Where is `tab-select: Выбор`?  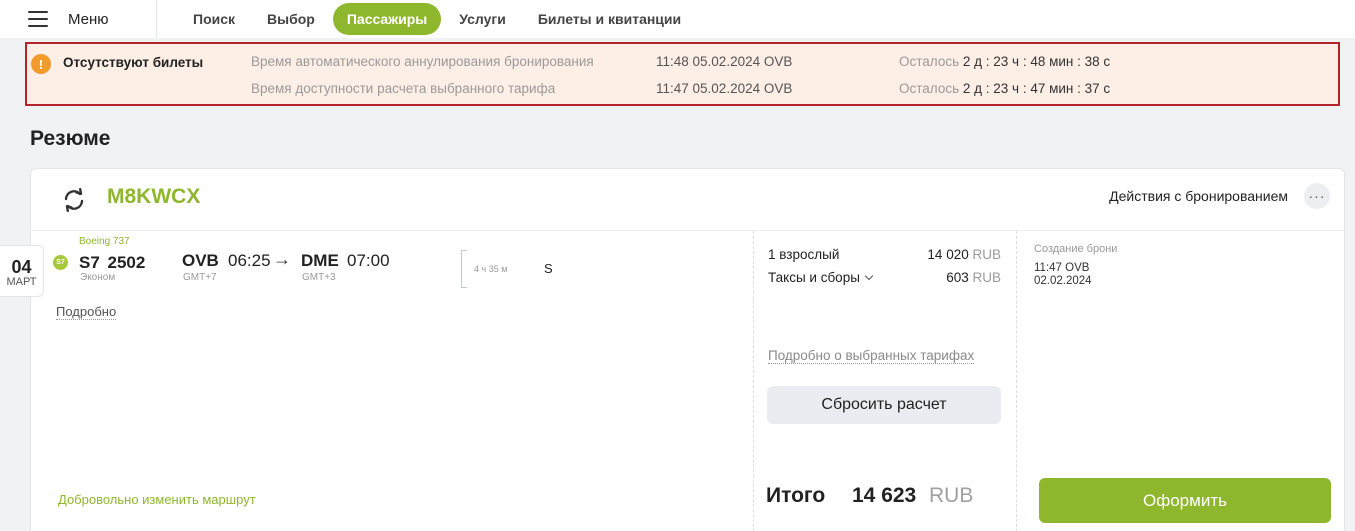 tab-select: Выбор is located at coordinates (291, 19).